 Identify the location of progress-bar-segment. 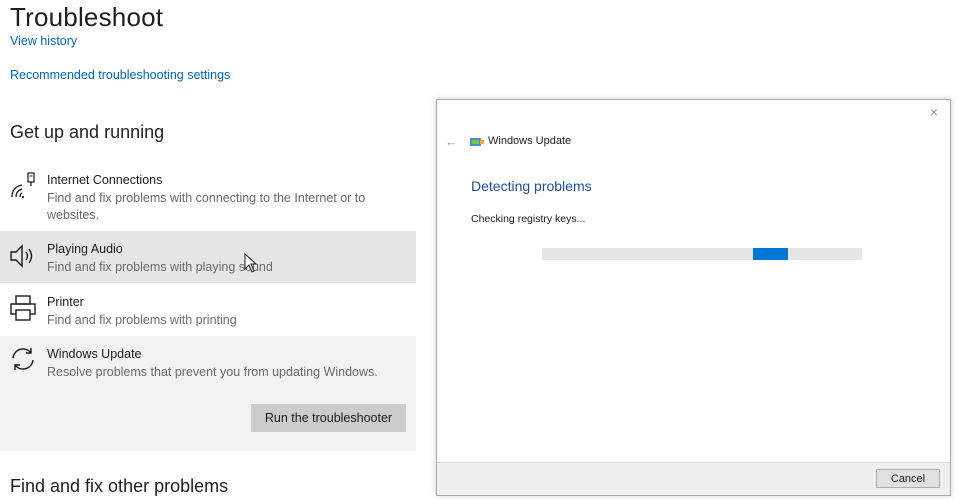
(770, 254).